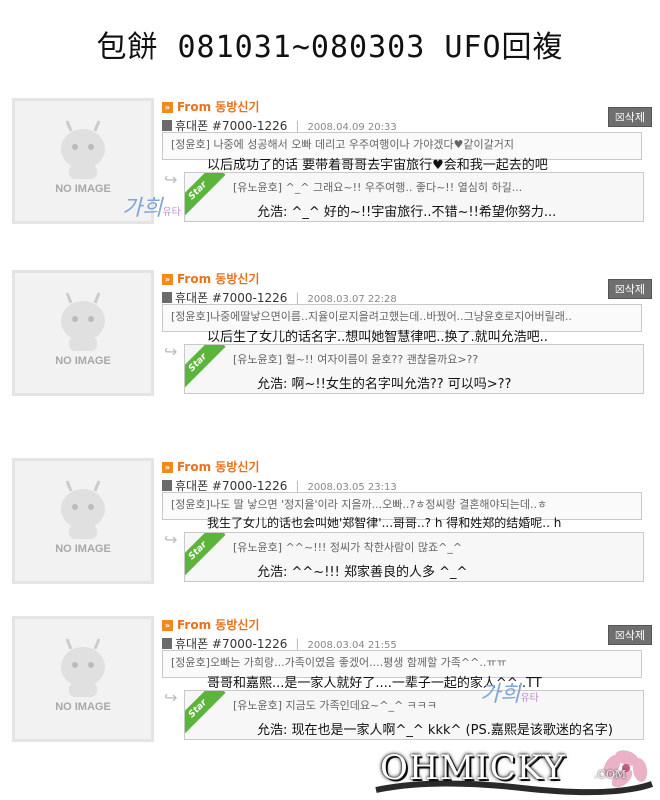 This screenshot has width=660, height=800. I want to click on logo-suffix: .COM, so click(610, 774).